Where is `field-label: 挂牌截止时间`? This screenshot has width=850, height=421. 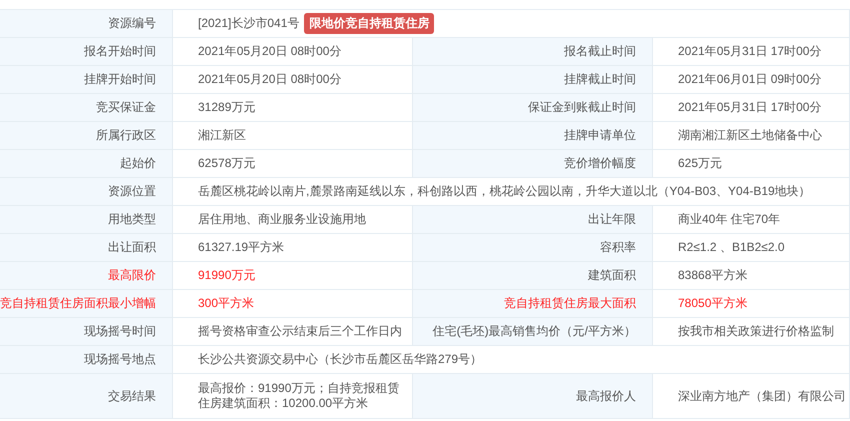 field-label: 挂牌截止时间 is located at coordinates (533, 80).